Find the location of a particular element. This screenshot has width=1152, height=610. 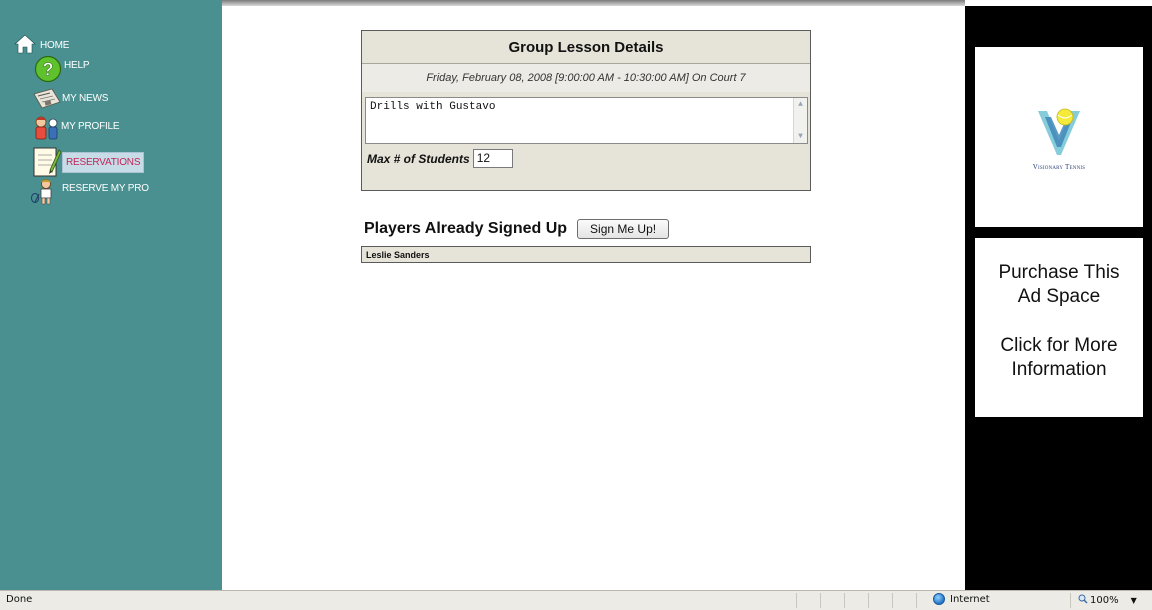

zoom-level: 100% is located at coordinates (1104, 600).